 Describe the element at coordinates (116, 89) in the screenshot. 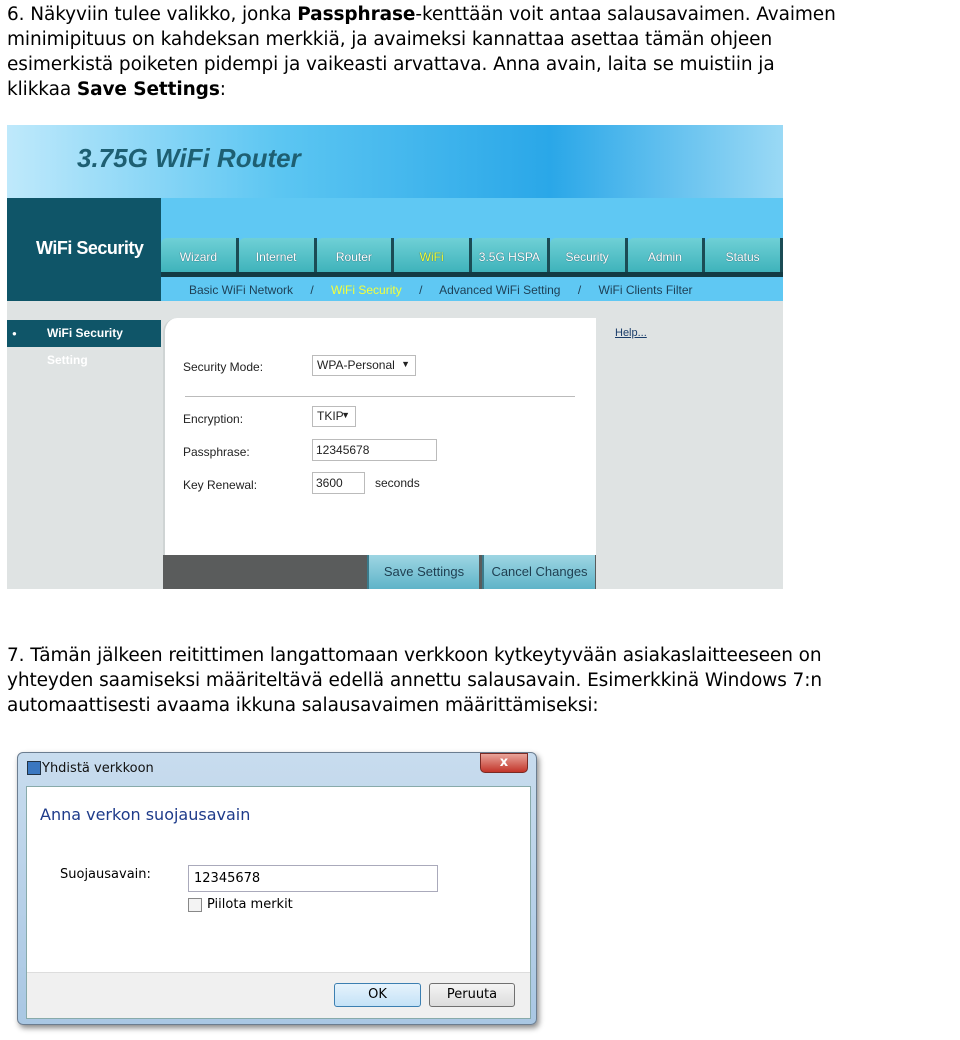

I see `text-line: klikkaa Save Settings:` at that location.